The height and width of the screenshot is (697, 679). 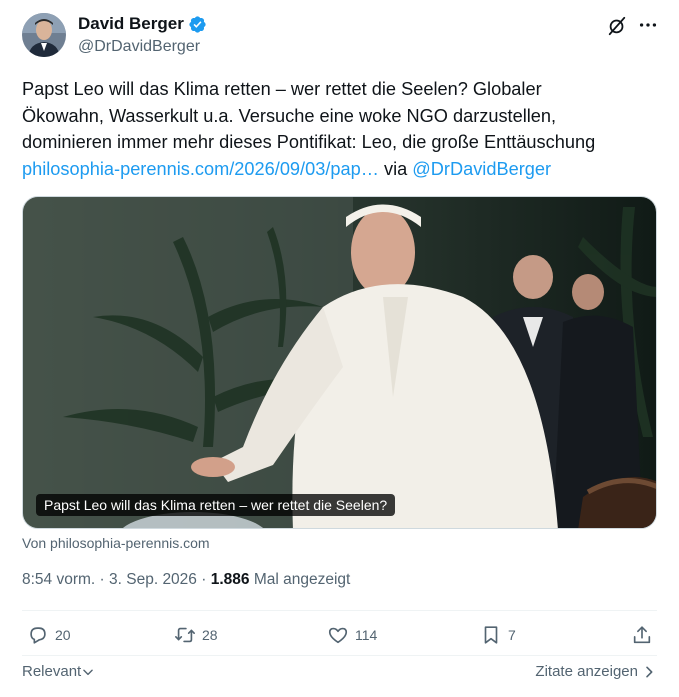 What do you see at coordinates (352, 635) in the screenshot?
I see `like-button: 114` at bounding box center [352, 635].